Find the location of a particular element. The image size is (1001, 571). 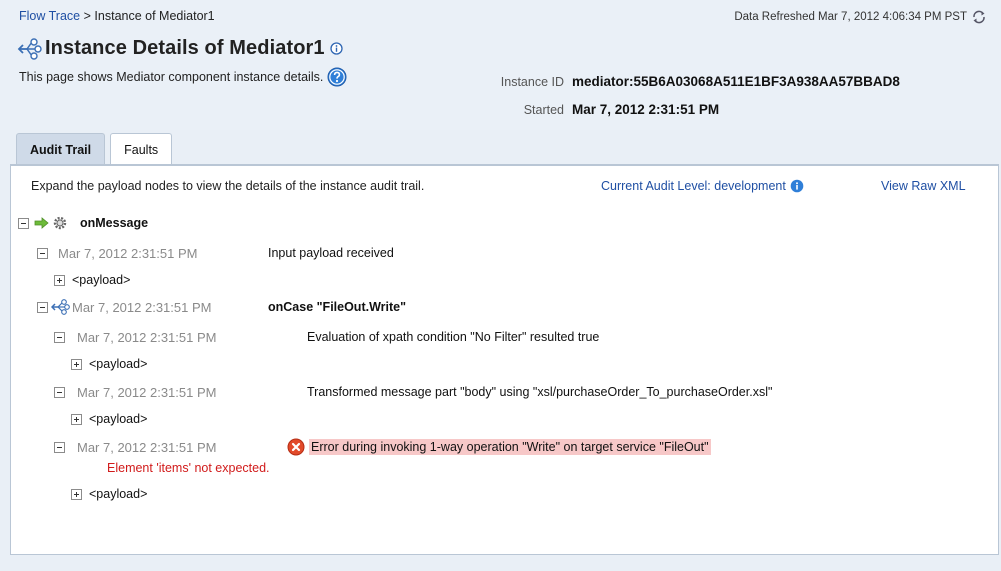

arrow-right-icon is located at coordinates (41, 223).